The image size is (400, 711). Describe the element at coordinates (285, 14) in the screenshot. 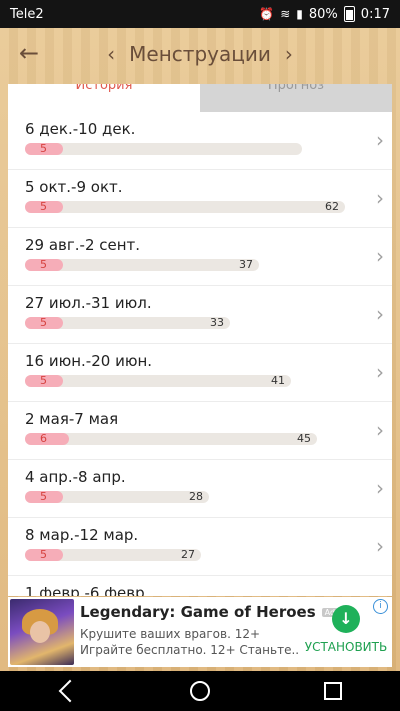

I see `wifi-icon: ≋` at that location.